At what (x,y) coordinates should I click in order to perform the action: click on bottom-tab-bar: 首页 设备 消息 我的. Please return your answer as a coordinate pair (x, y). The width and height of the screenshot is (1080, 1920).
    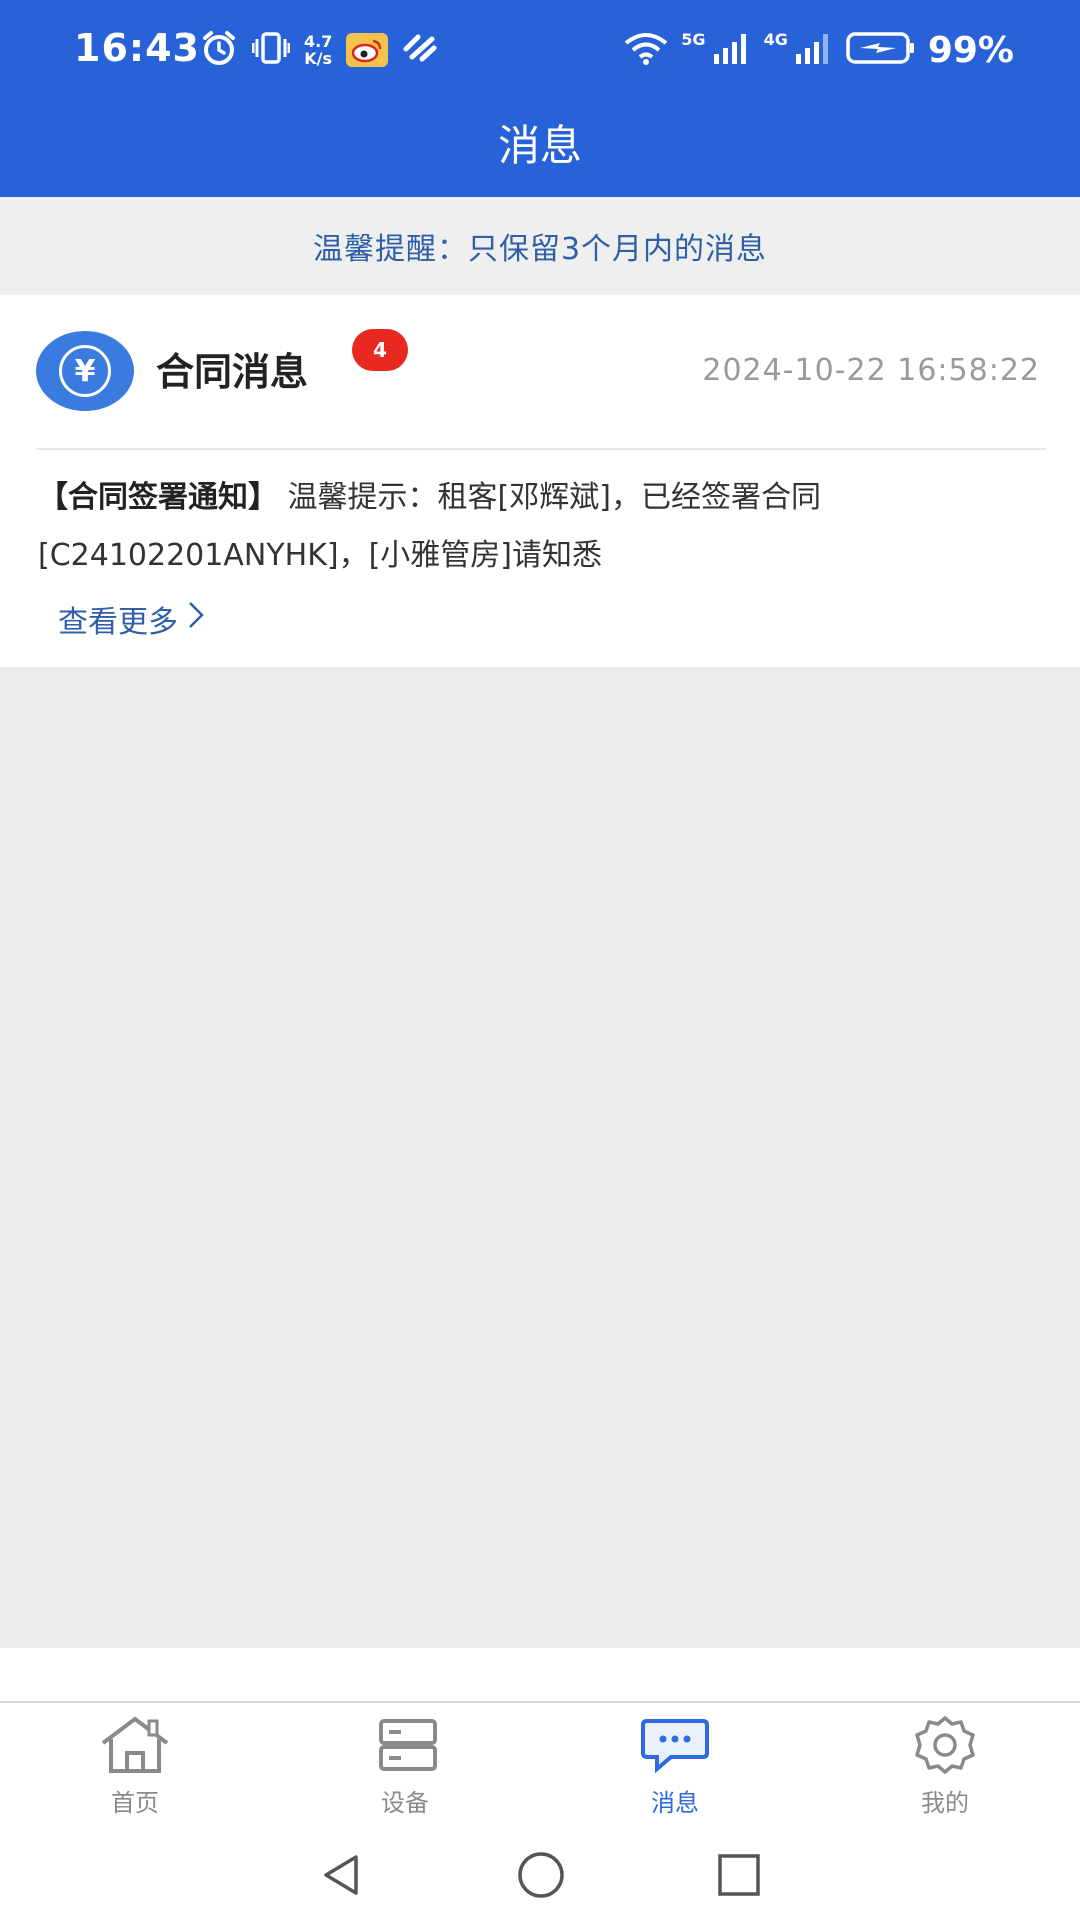
    Looking at the image, I should click on (540, 1768).